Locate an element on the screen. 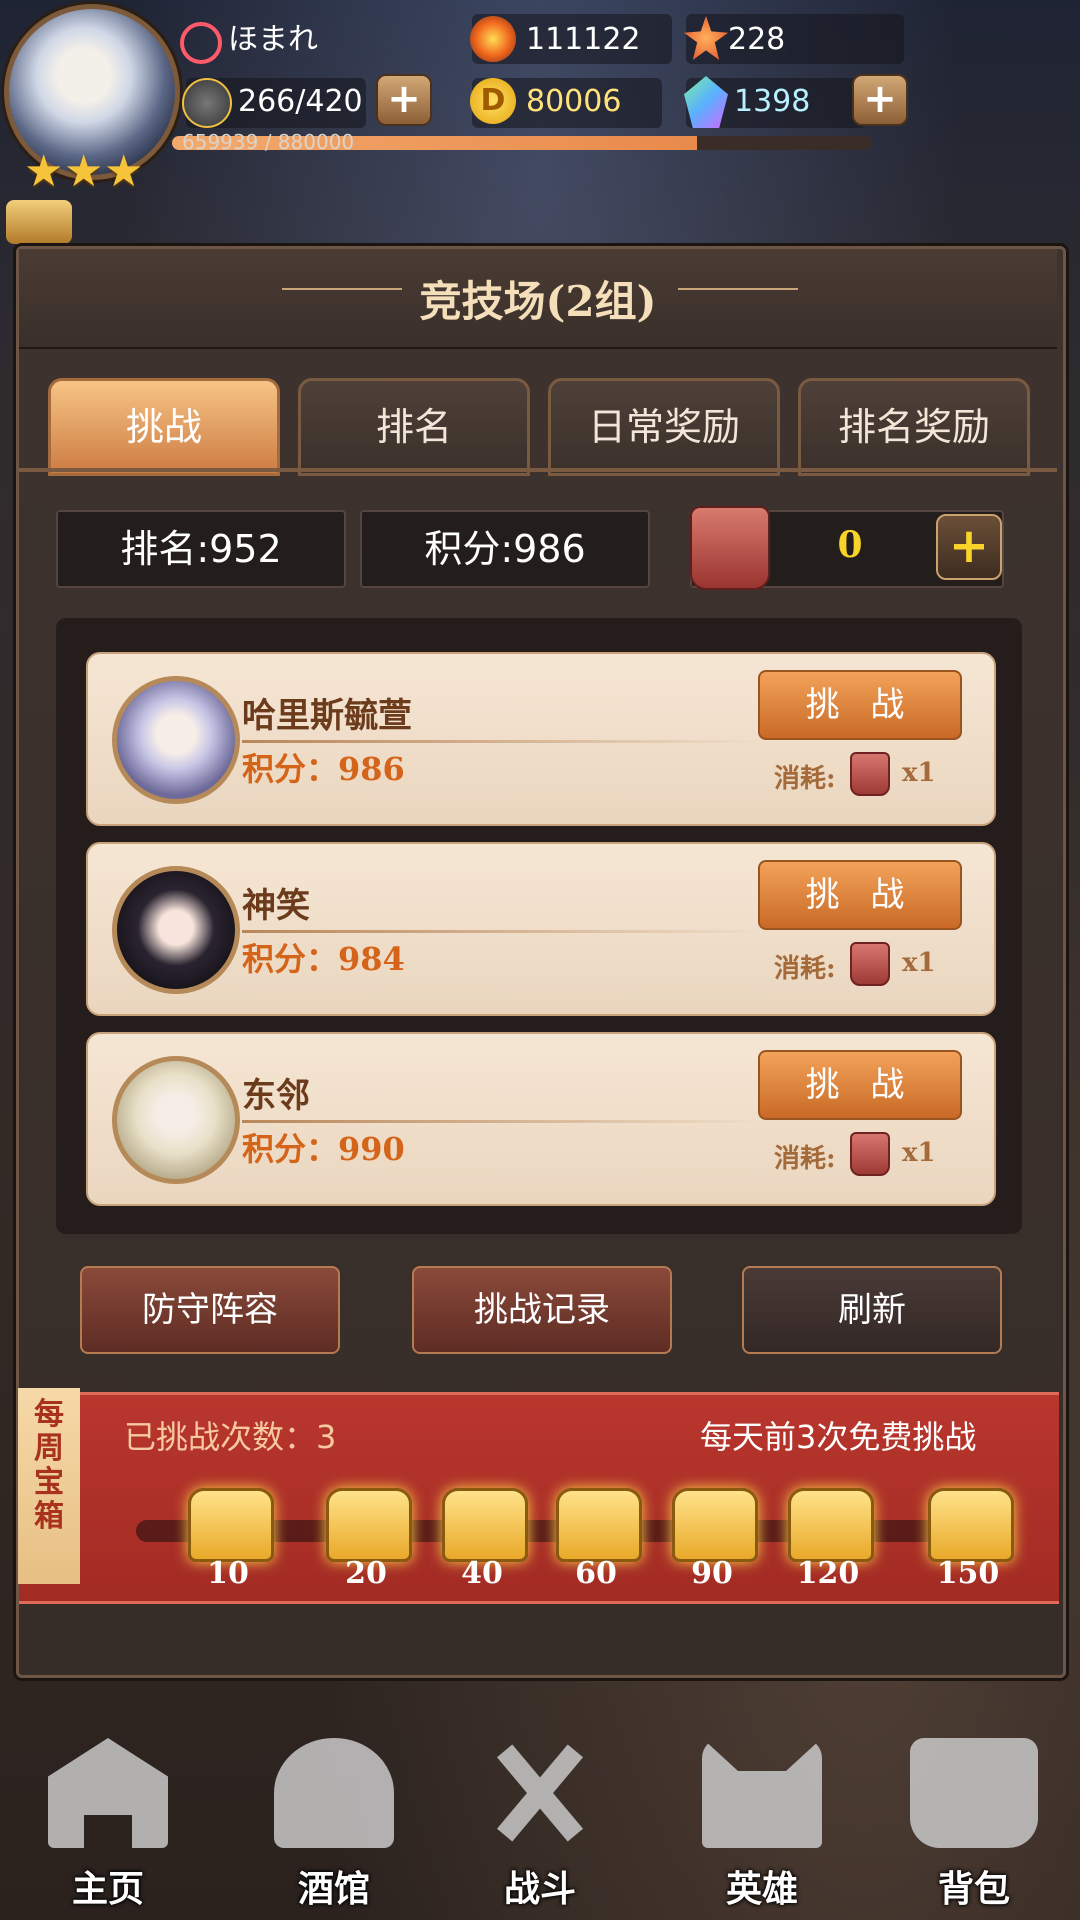  tab-divider is located at coordinates (538, 470).